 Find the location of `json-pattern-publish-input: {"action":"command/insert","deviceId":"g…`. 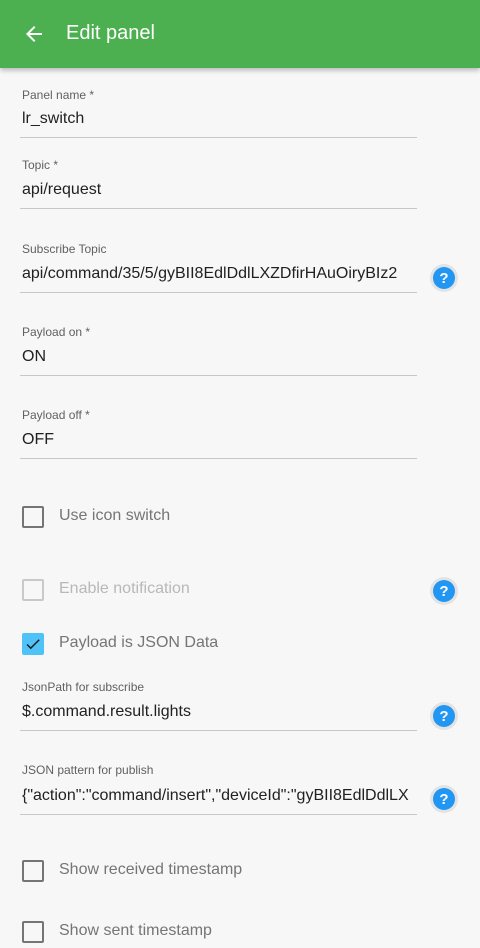

json-pattern-publish-input: {"action":"command/insert","deviceId":"g… is located at coordinates (218, 800).